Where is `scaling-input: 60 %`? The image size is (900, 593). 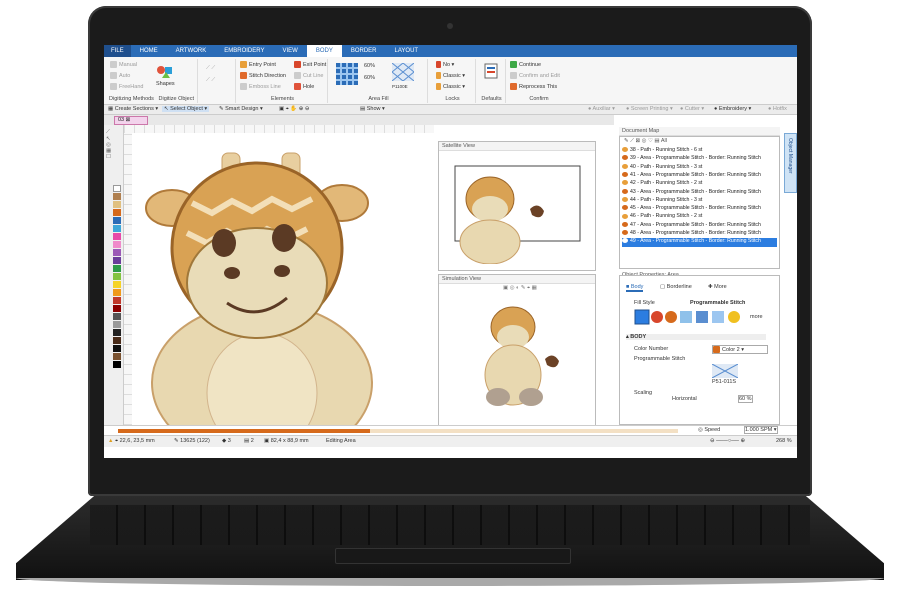
scaling-input: 60 % is located at coordinates (745, 399).